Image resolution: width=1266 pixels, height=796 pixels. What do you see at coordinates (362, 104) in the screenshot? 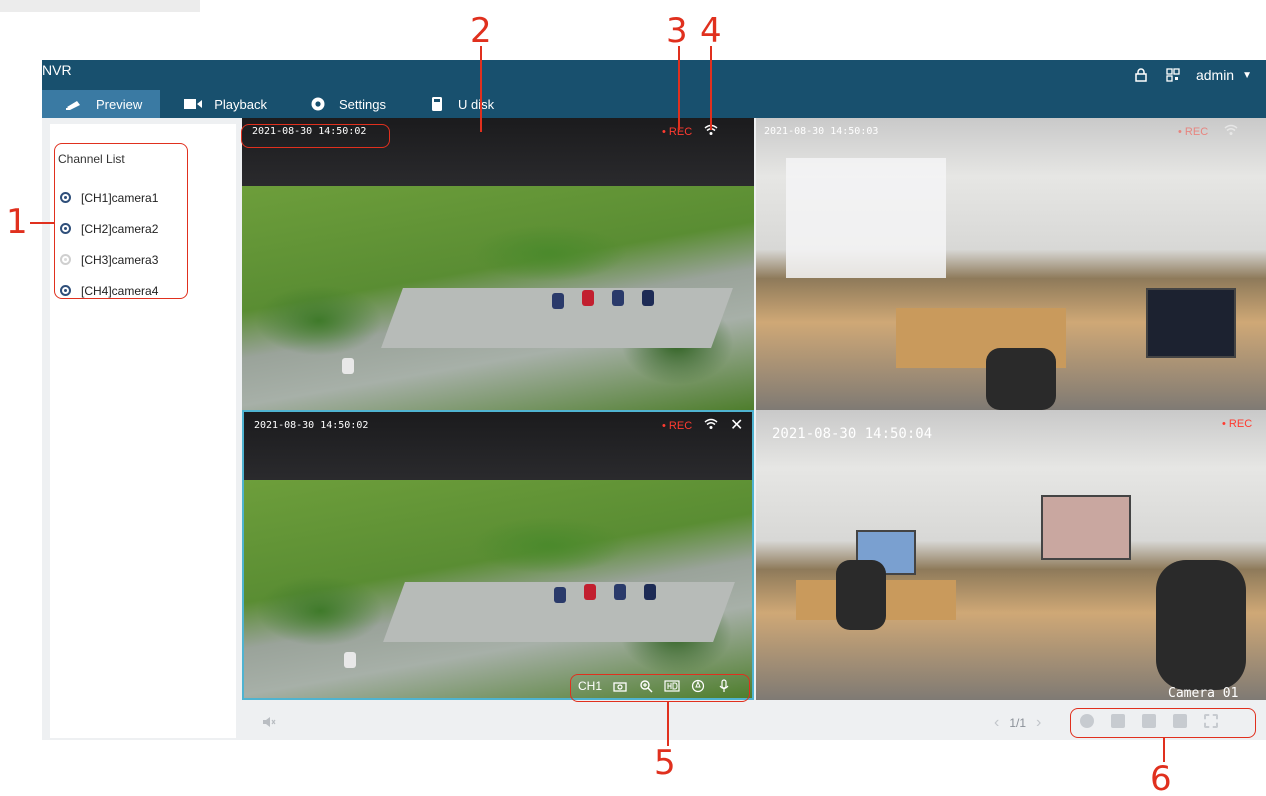
I see `tab-label: Settings` at bounding box center [362, 104].